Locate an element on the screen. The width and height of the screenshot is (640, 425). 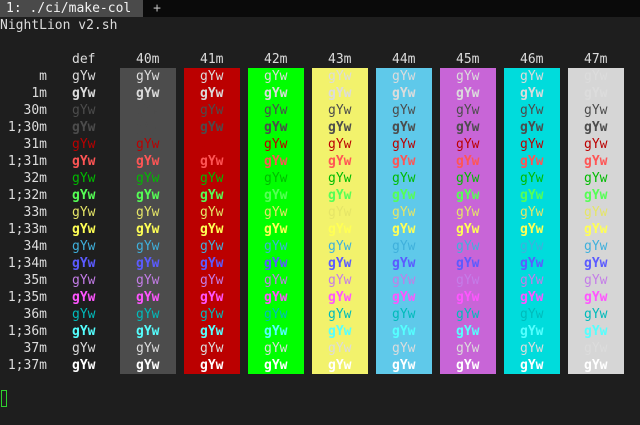
sample-1;33m-47m: gYw is located at coordinates (596, 229).